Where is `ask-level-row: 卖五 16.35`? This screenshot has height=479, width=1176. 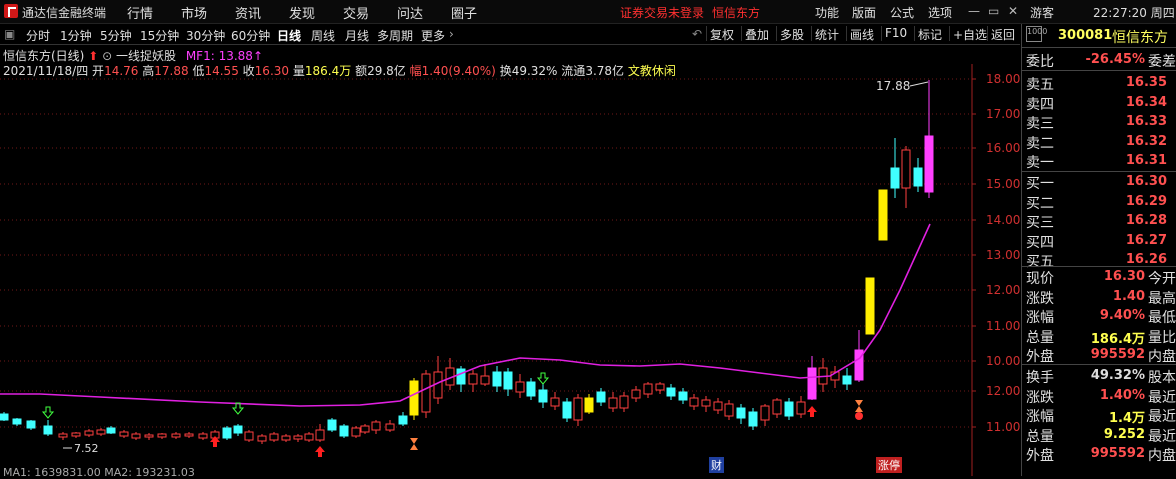 ask-level-row: 卖五 16.35 is located at coordinates (1099, 83).